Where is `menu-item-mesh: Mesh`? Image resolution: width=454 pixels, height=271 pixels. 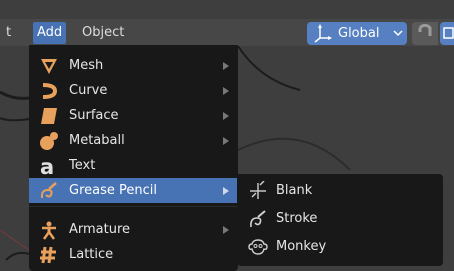
menu-item-mesh: Mesh is located at coordinates (133, 65).